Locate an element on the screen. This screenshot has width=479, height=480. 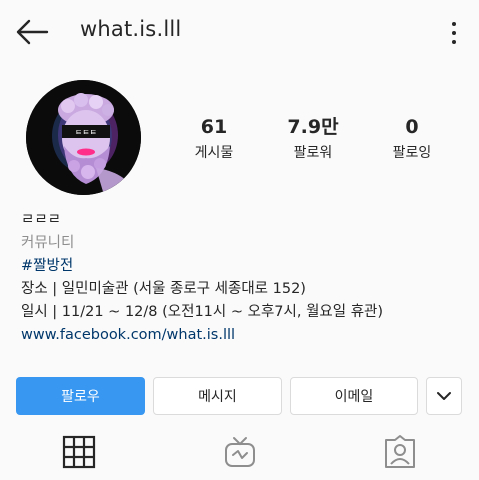
igtv-icon is located at coordinates (240, 452).